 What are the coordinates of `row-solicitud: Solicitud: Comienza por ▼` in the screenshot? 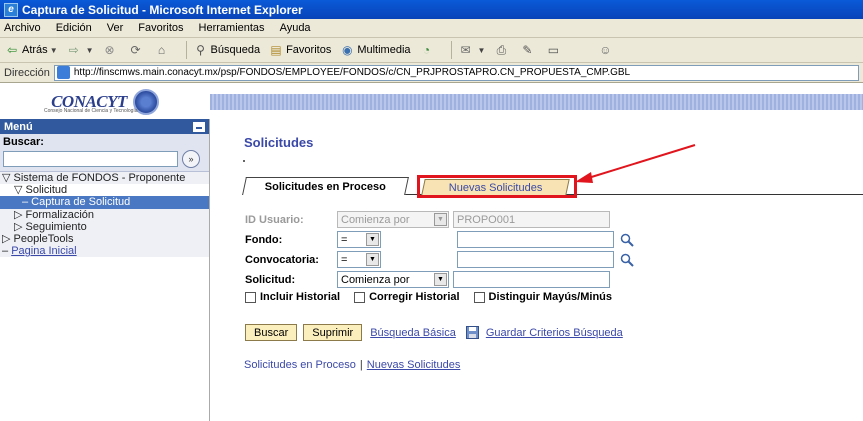 It's located at (427, 279).